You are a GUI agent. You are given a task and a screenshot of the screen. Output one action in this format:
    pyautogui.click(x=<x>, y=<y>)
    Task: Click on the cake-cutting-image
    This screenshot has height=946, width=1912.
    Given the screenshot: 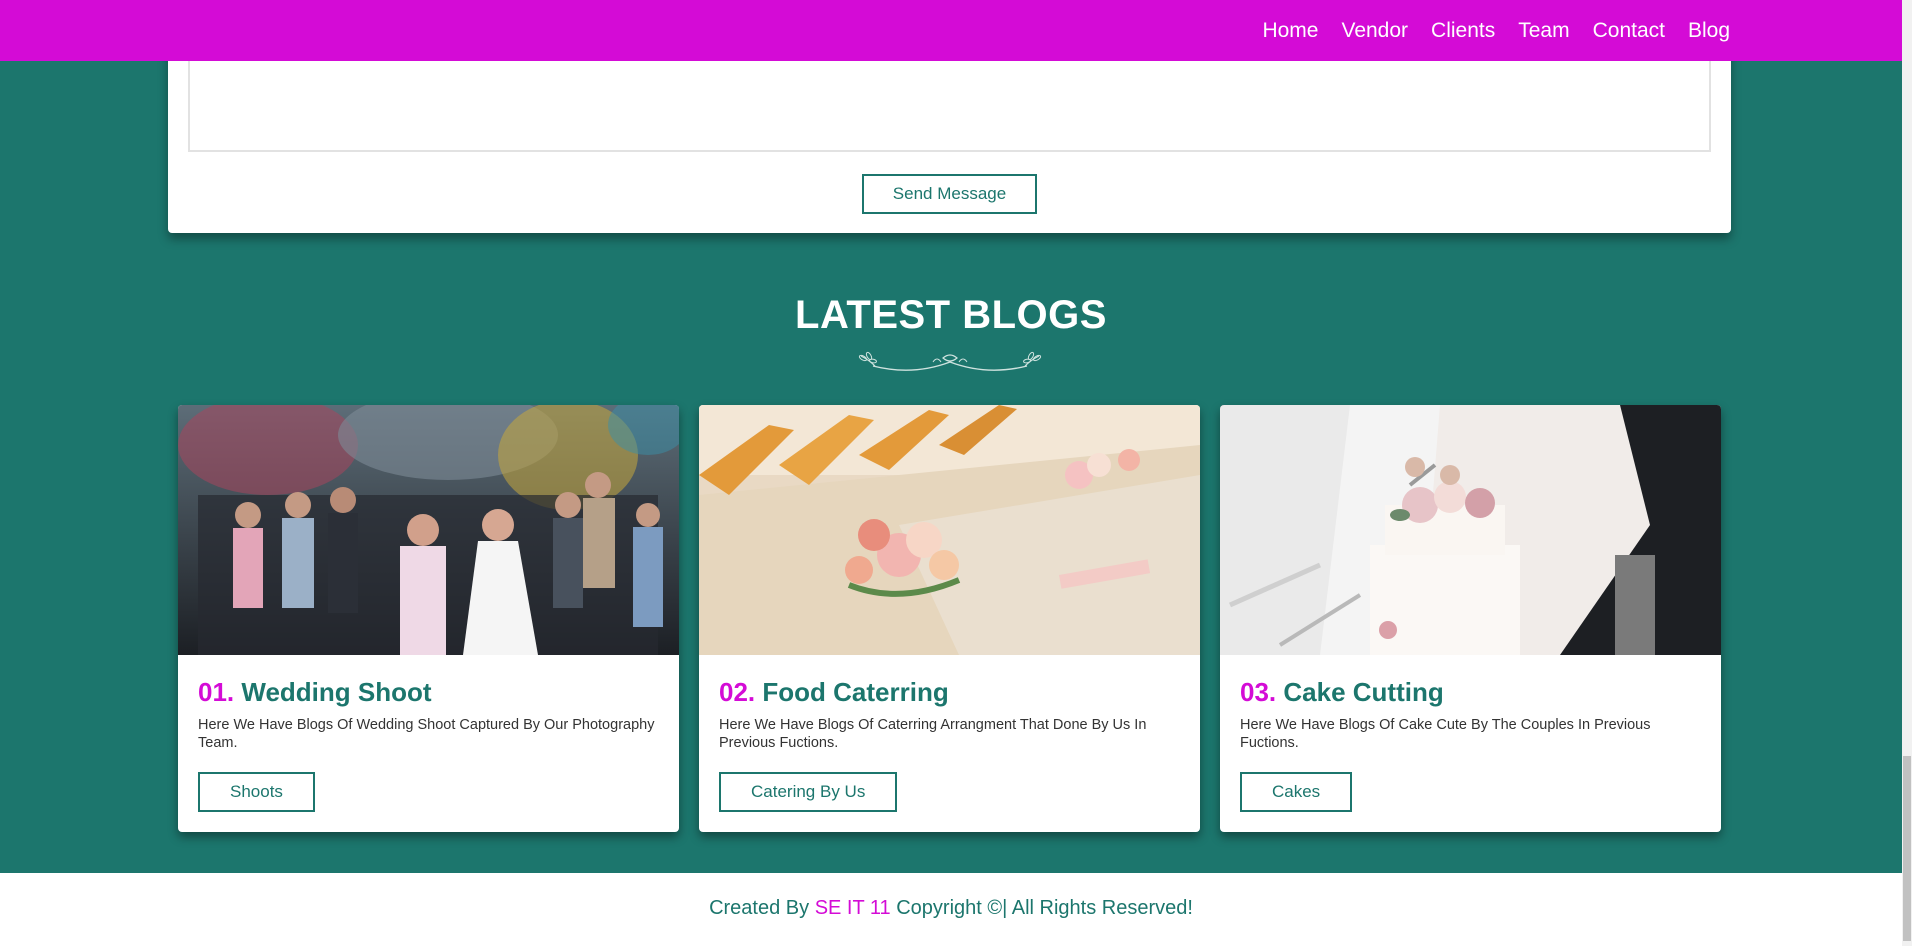 What is the action you would take?
    pyautogui.click(x=1470, y=530)
    